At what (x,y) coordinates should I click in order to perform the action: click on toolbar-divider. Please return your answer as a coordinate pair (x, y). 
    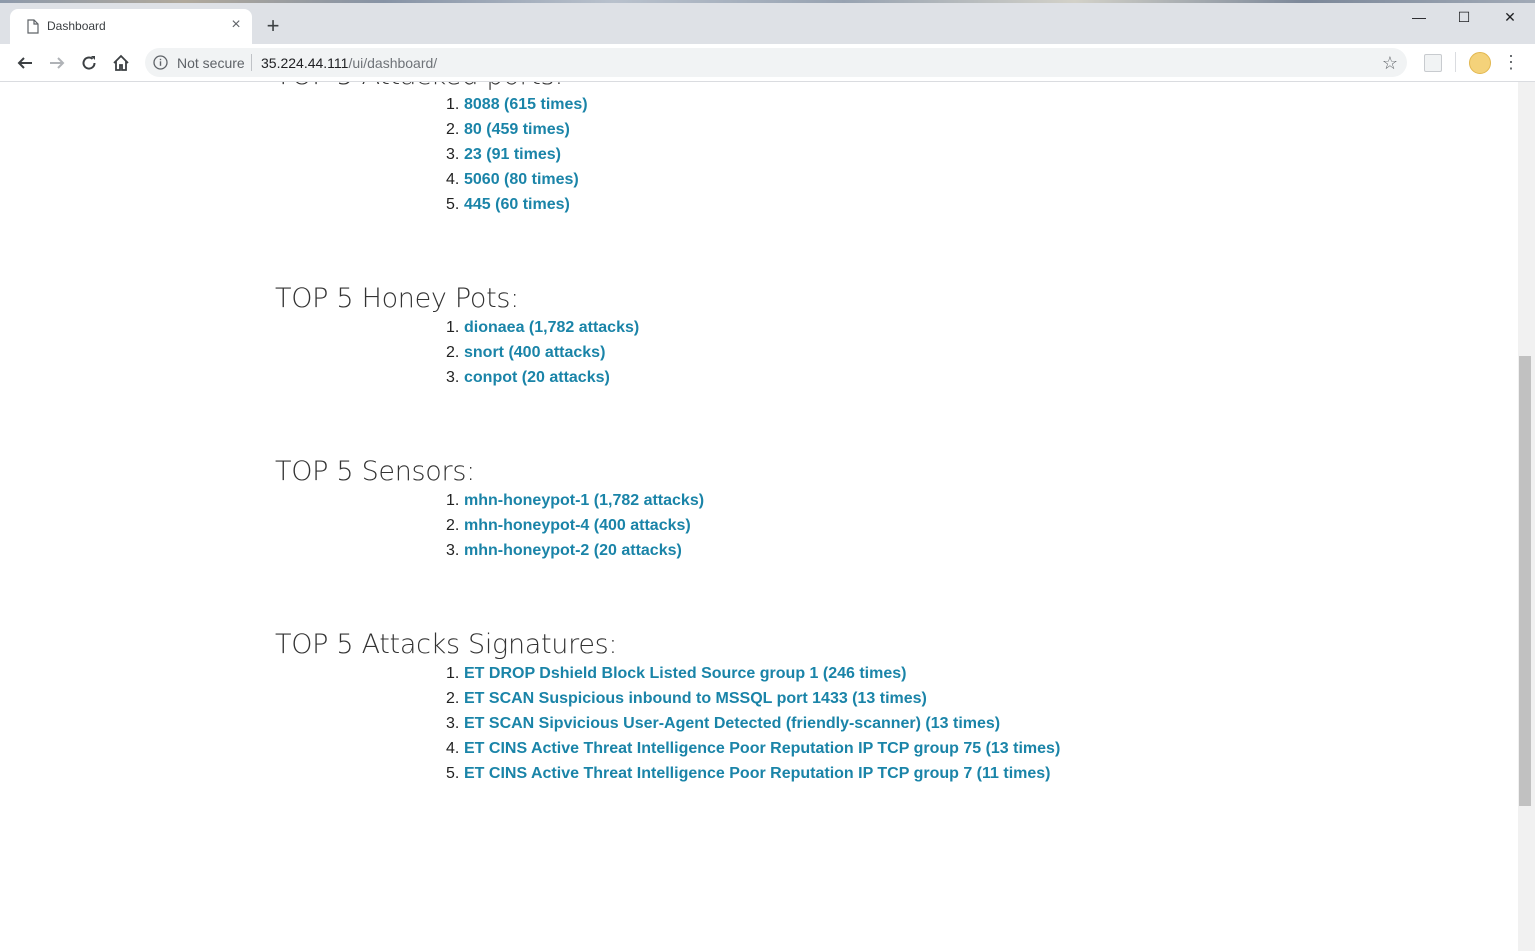
    Looking at the image, I should click on (1455, 62).